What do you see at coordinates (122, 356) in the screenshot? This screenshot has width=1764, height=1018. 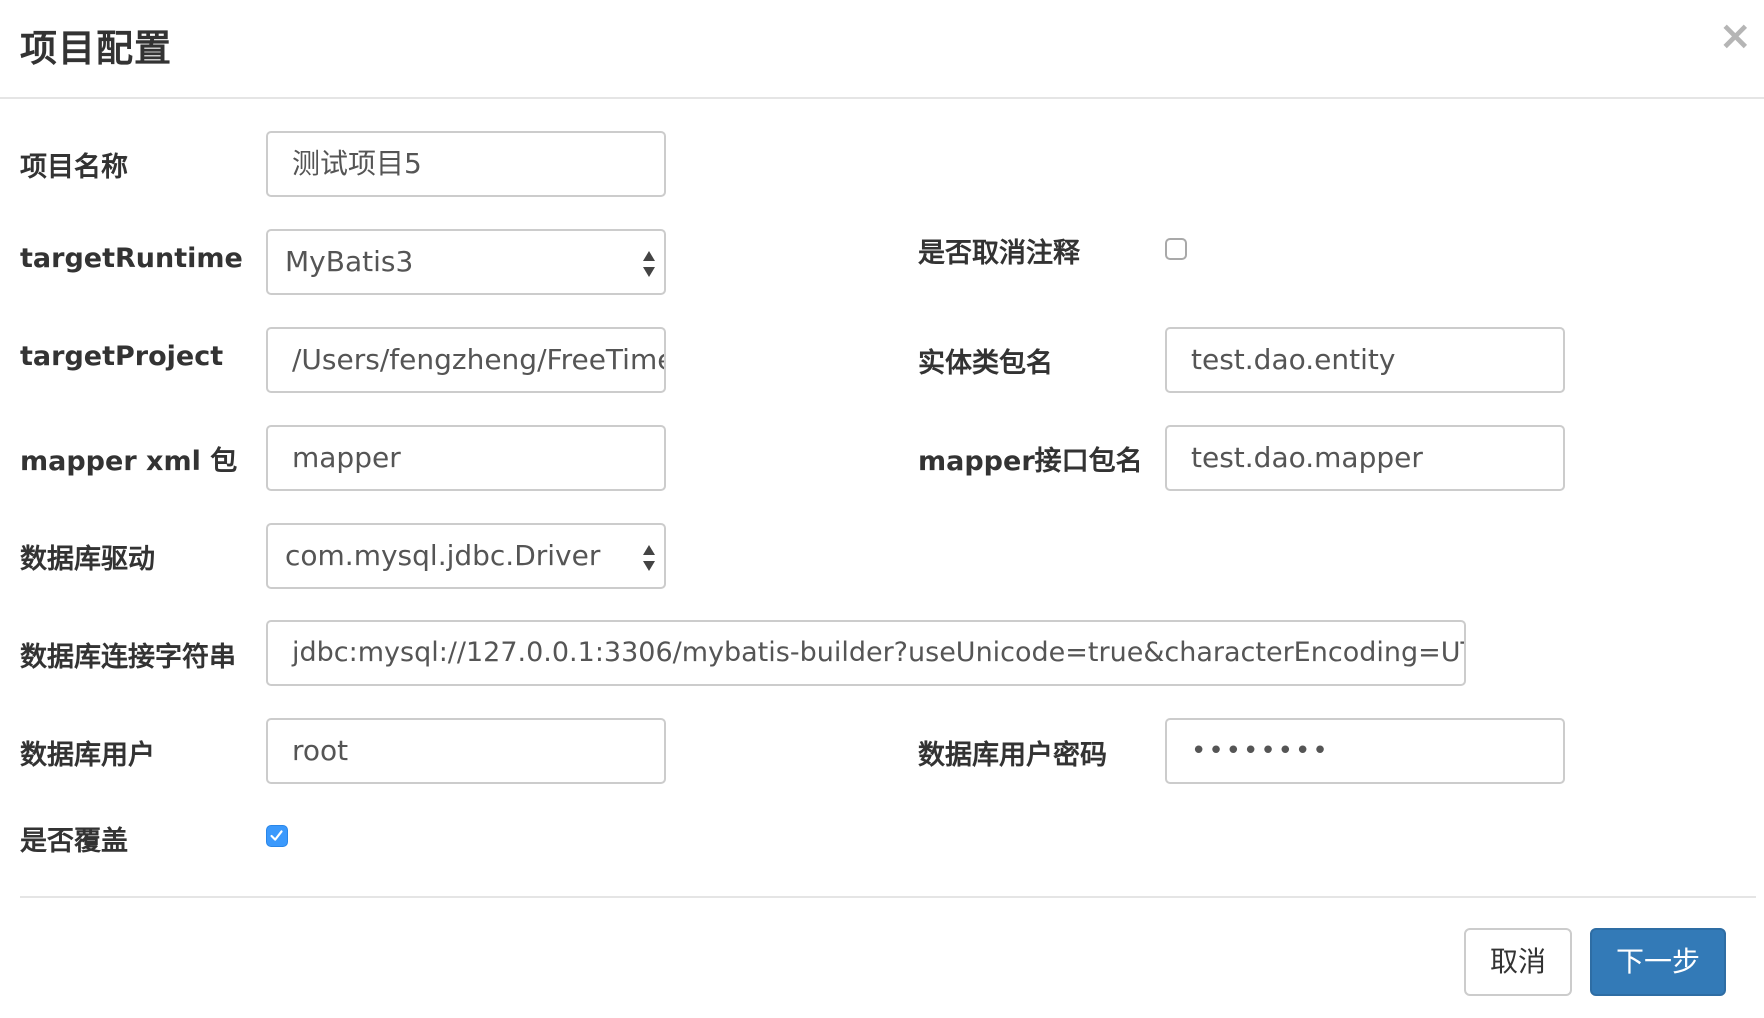 I see `target-project-label: targetProject` at bounding box center [122, 356].